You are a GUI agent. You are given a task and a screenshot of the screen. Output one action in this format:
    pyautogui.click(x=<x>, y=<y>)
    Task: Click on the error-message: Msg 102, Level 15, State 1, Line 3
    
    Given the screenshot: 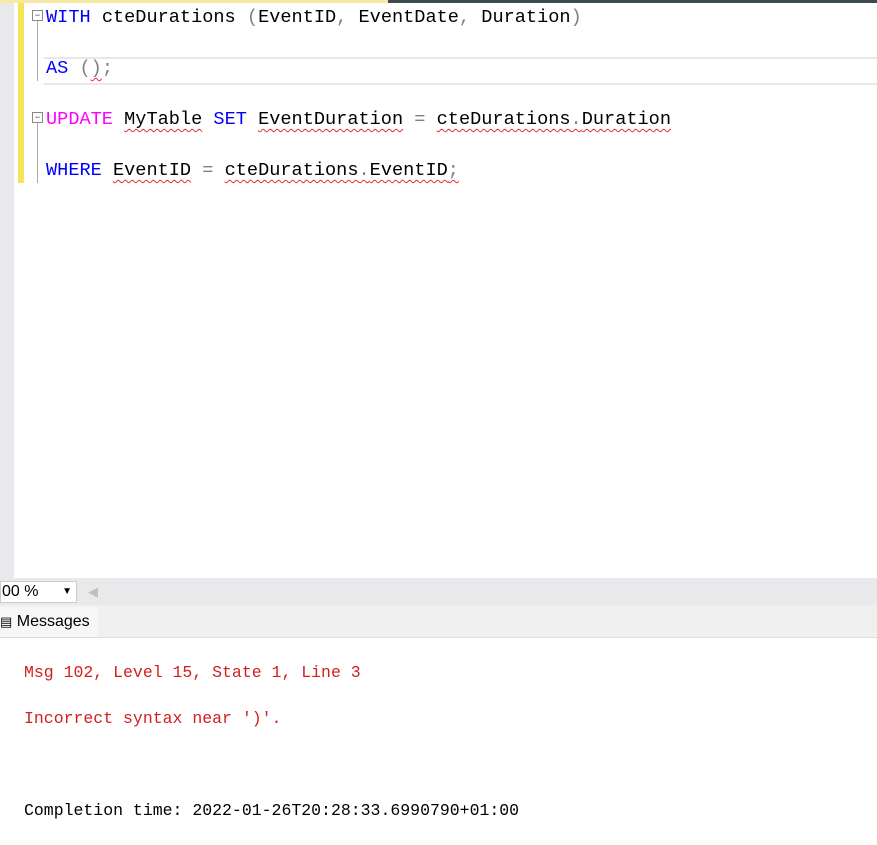 What is the action you would take?
    pyautogui.click(x=192, y=672)
    